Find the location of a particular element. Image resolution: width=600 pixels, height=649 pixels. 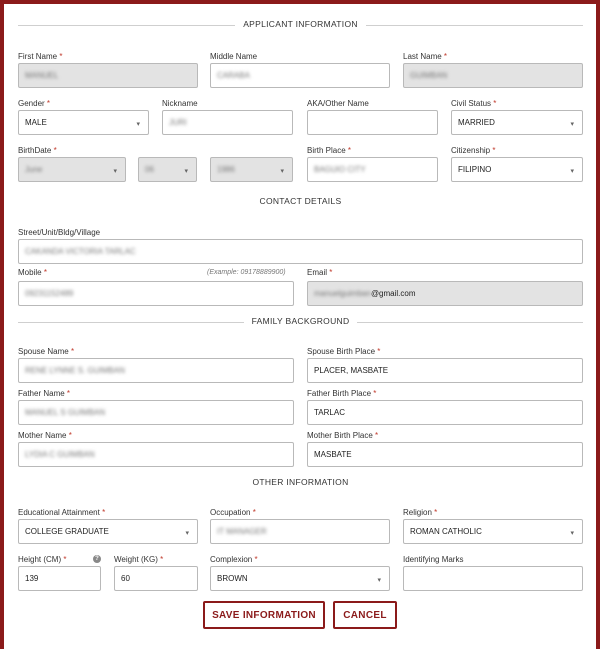

occupation-label: Occupation * is located at coordinates (233, 512).